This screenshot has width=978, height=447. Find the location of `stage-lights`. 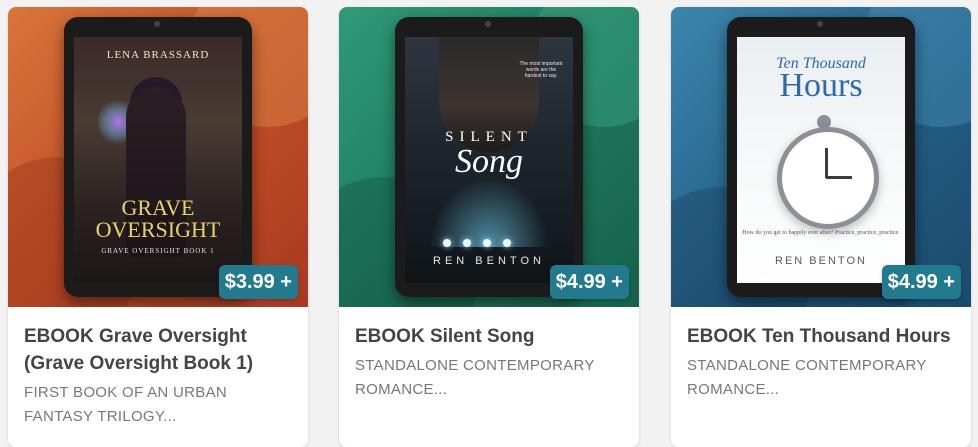

stage-lights is located at coordinates (493, 240).